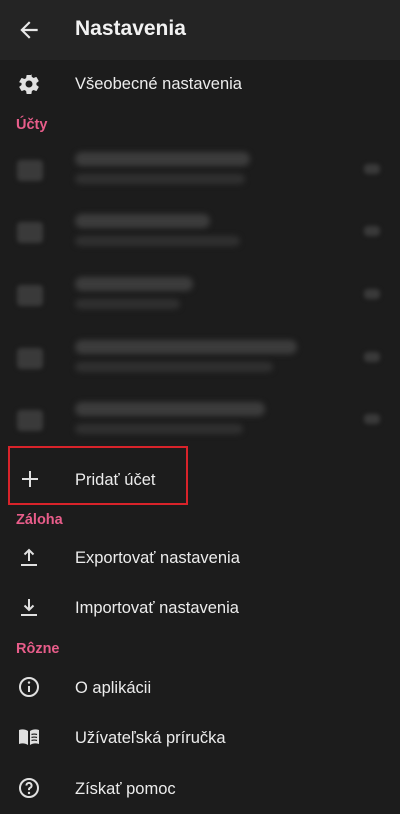 This screenshot has height=814, width=400. What do you see at coordinates (29, 687) in the screenshot?
I see `info-icon` at bounding box center [29, 687].